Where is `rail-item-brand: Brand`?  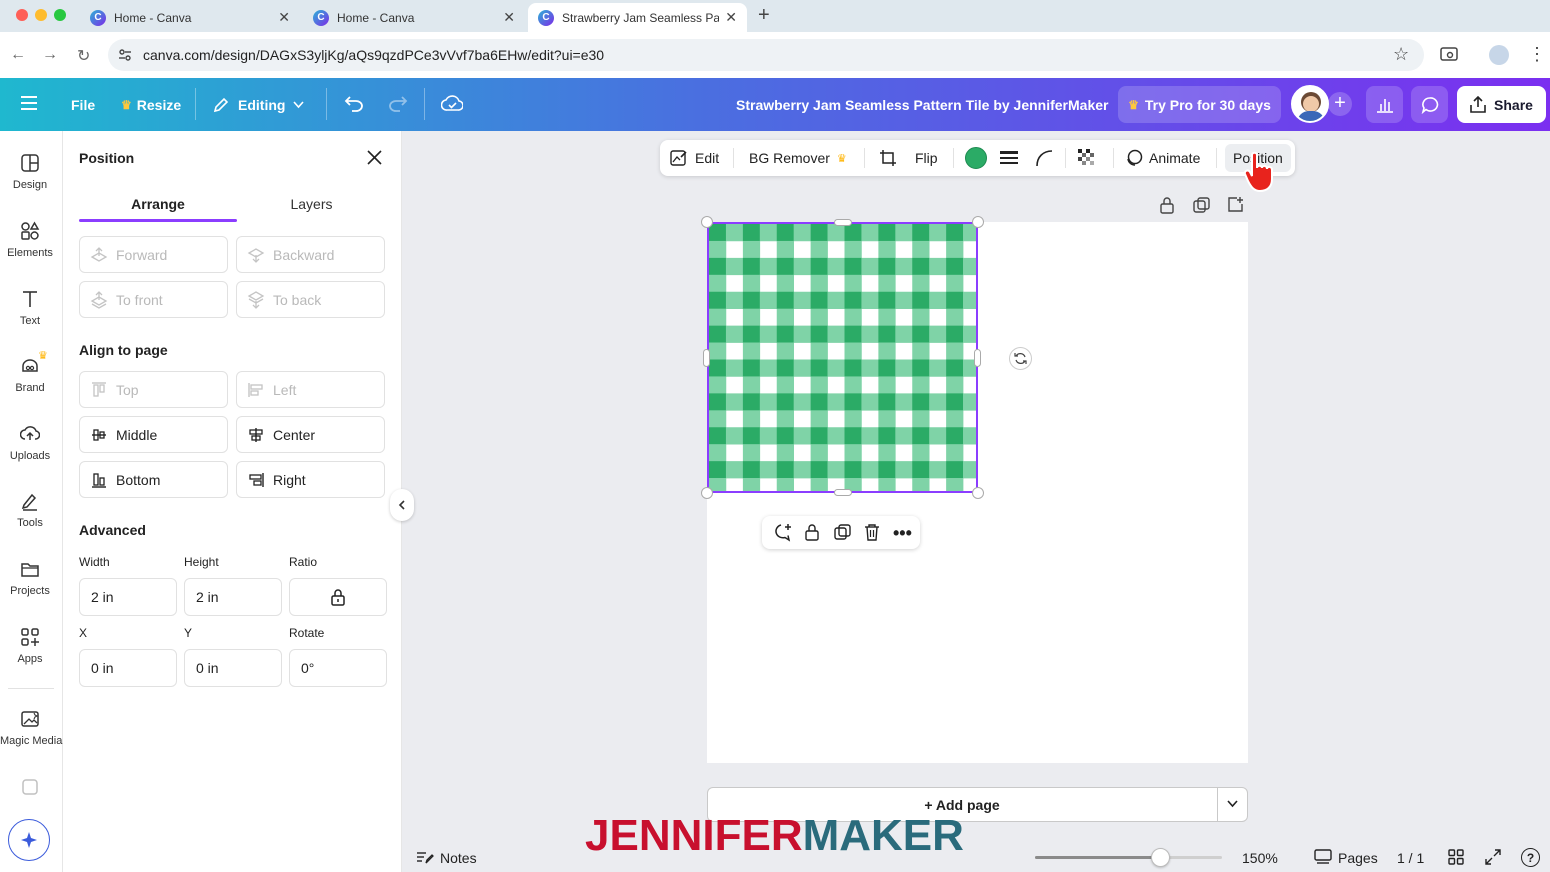
rail-item-brand: Brand is located at coordinates (30, 375).